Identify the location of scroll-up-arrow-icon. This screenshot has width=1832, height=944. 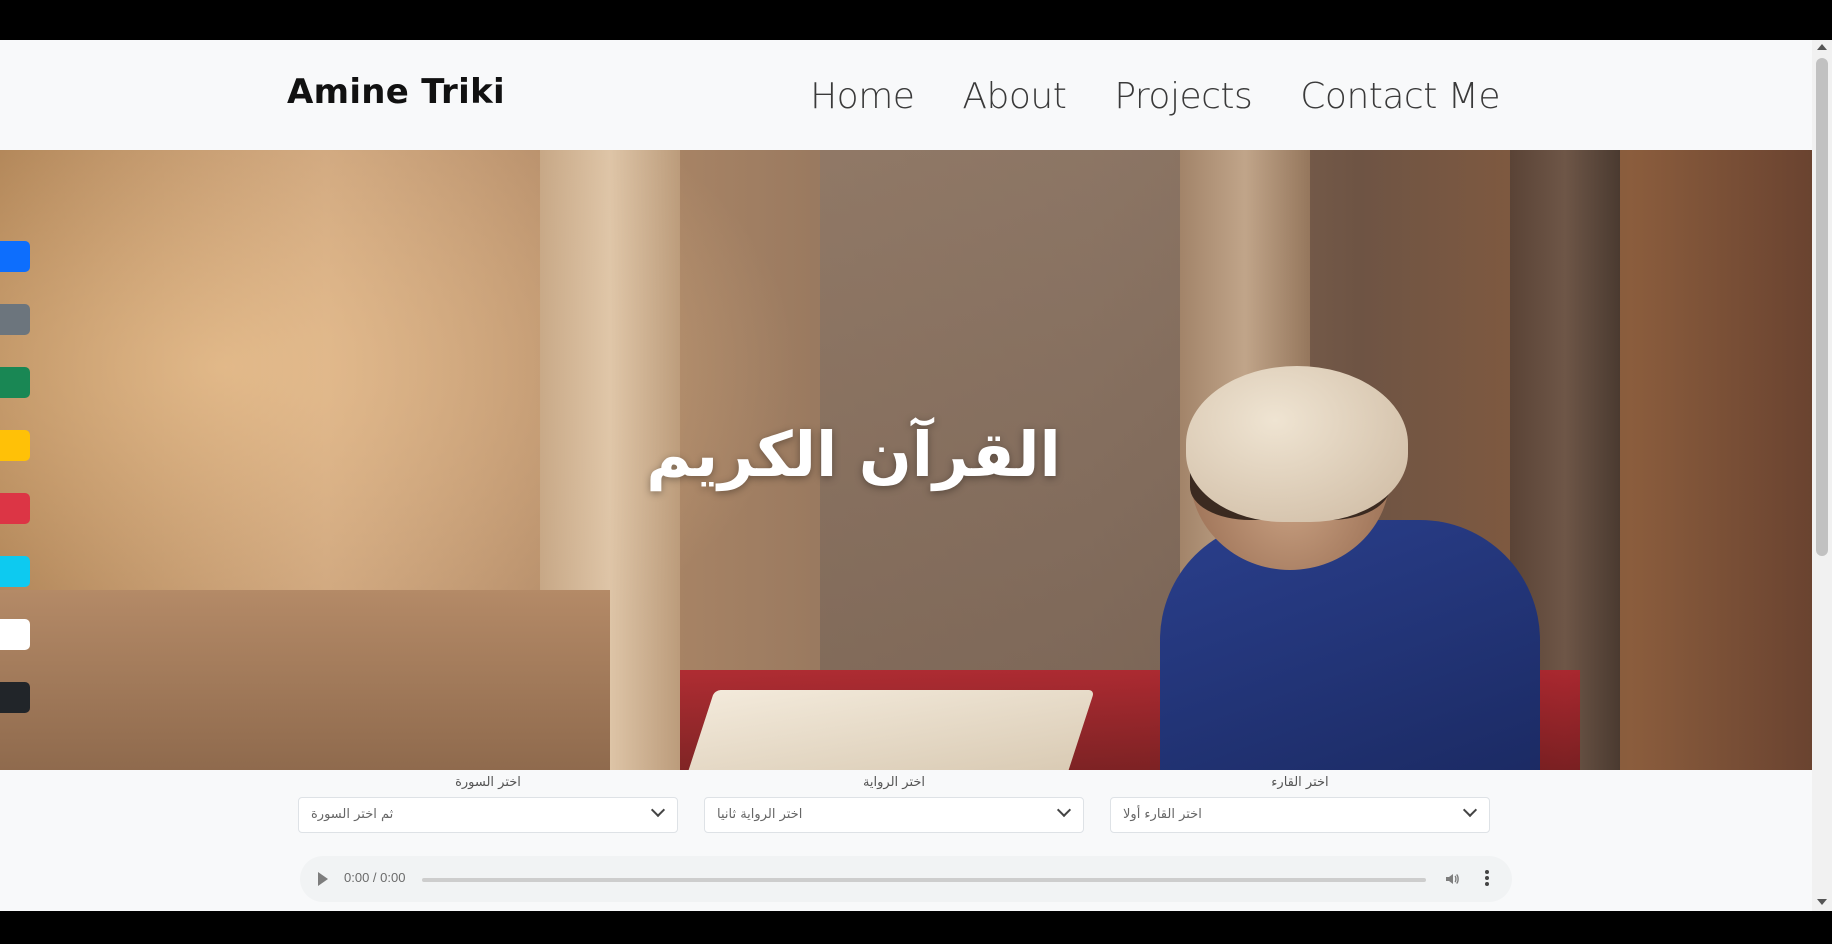
(1822, 47).